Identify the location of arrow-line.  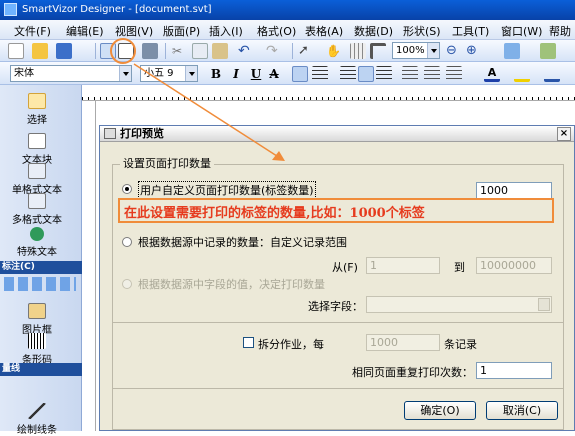
(207, 111).